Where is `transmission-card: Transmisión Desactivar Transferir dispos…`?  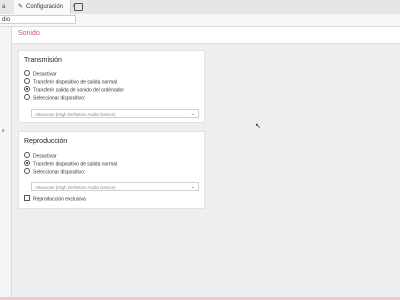 transmission-card: Transmisión Desactivar Transferir dispos… is located at coordinates (111, 86).